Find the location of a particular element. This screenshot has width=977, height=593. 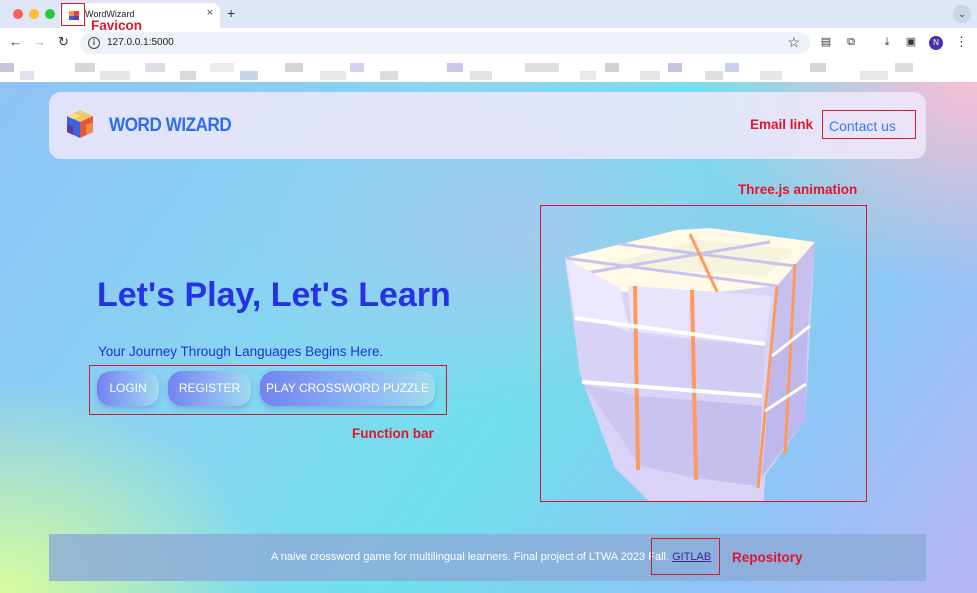

browser-menu-icon: ⋮ is located at coordinates (961, 42).